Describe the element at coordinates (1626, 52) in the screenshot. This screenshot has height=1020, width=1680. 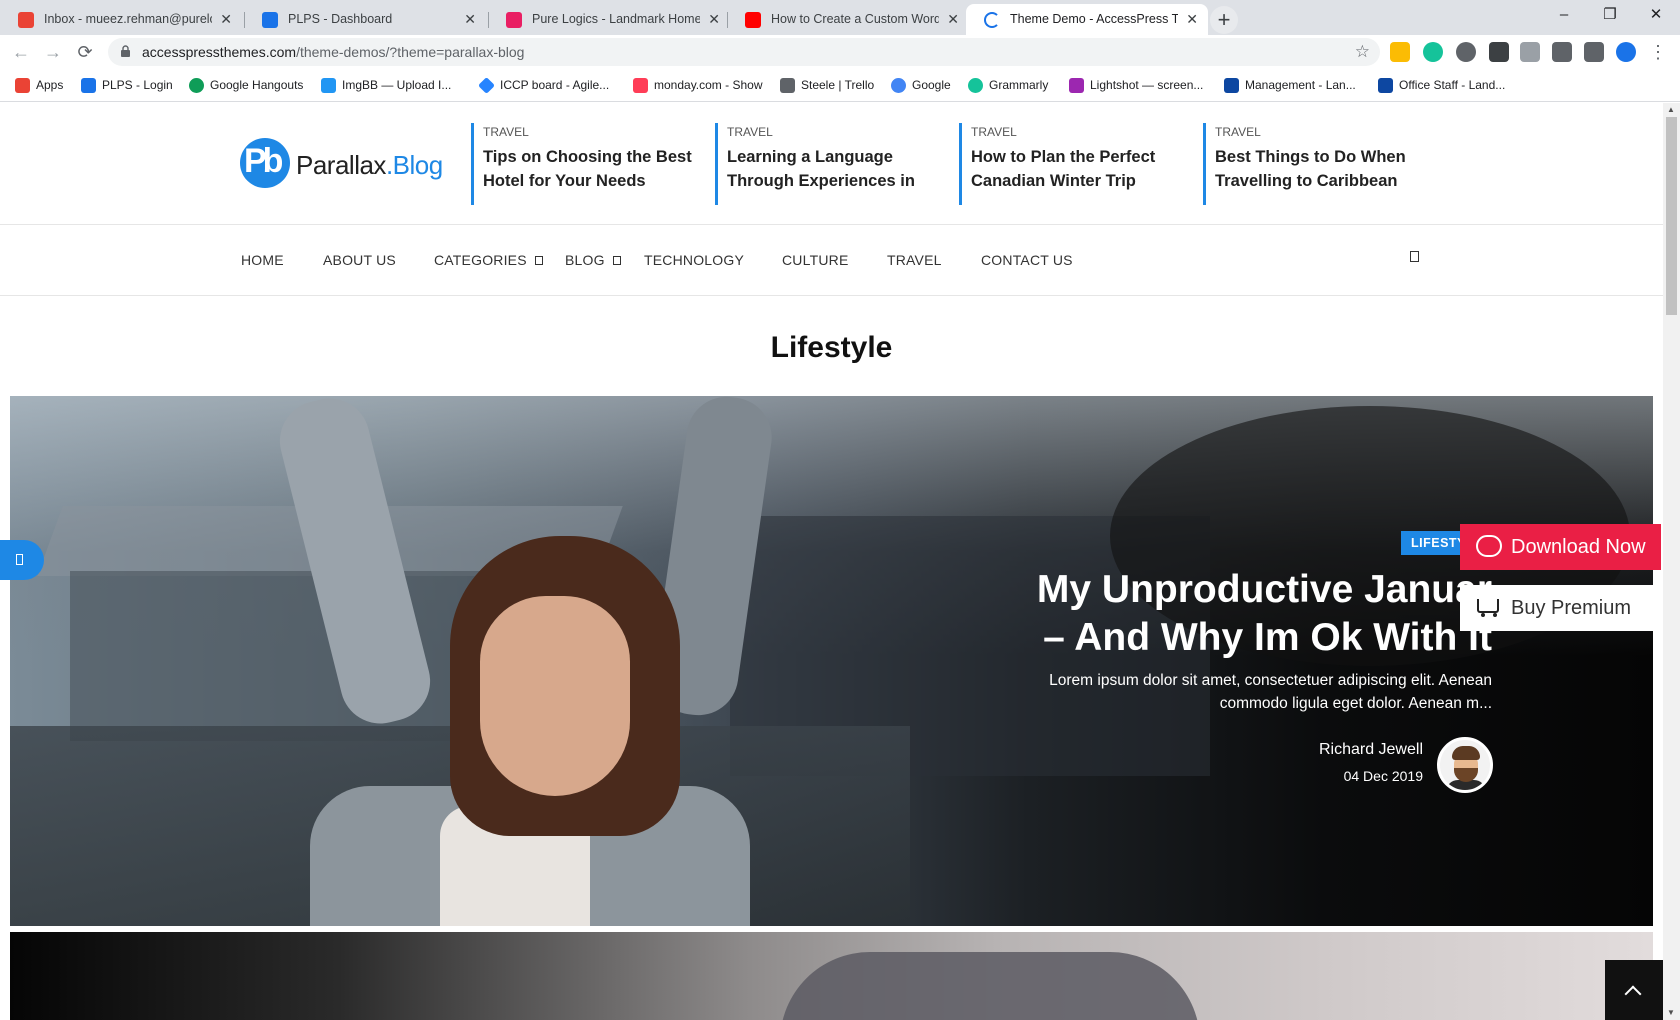
I see `profile-avatar` at that location.